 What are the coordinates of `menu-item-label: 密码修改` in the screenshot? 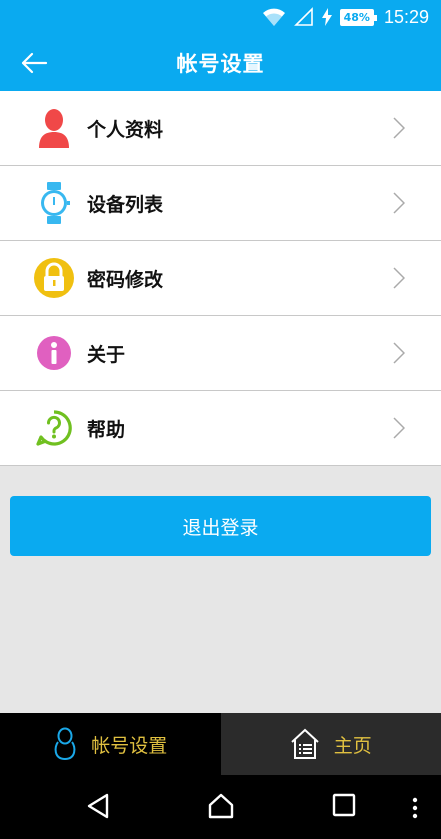 It's located at (125, 279).